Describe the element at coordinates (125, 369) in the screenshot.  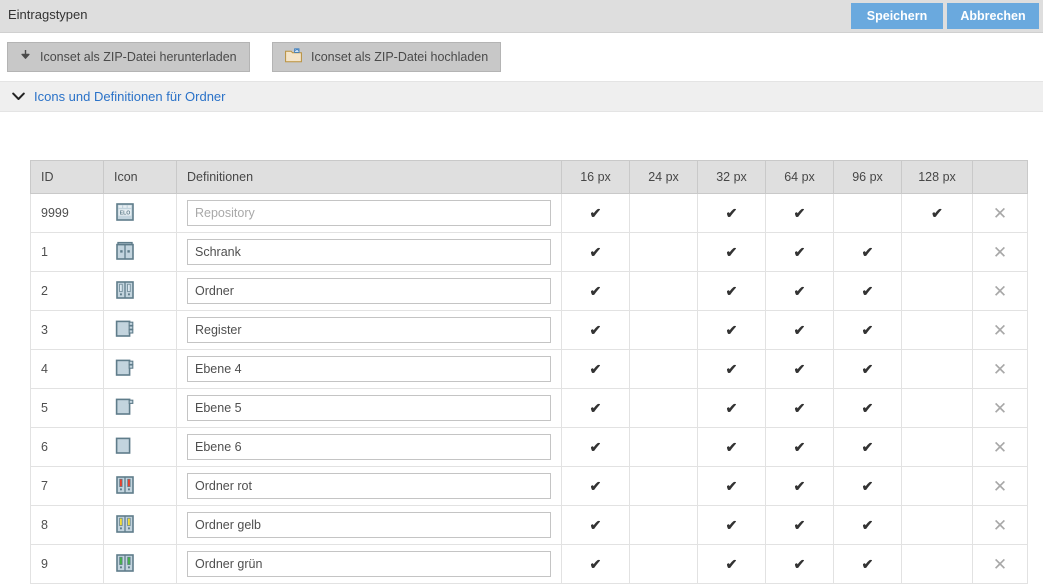
I see `register-2tab-icon` at that location.